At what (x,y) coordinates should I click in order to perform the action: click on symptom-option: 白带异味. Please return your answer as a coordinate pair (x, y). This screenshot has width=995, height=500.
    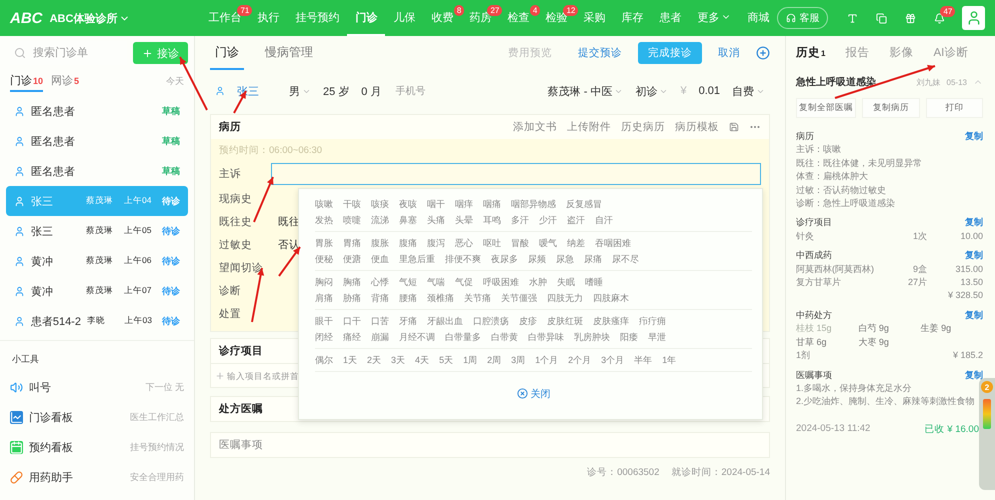
    Looking at the image, I should click on (546, 337).